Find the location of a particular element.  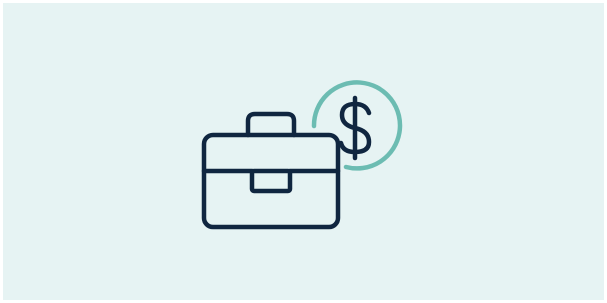

briefcase-icon is located at coordinates (271, 170).